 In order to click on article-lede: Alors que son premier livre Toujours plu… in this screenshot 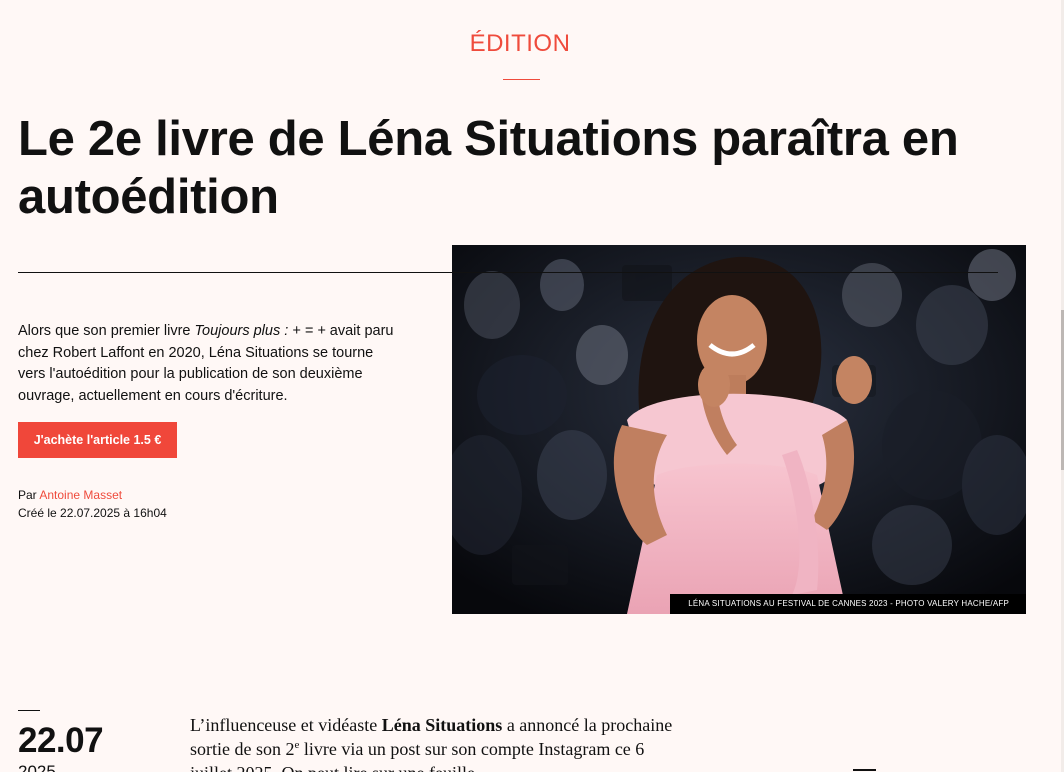, I will do `click(210, 364)`.